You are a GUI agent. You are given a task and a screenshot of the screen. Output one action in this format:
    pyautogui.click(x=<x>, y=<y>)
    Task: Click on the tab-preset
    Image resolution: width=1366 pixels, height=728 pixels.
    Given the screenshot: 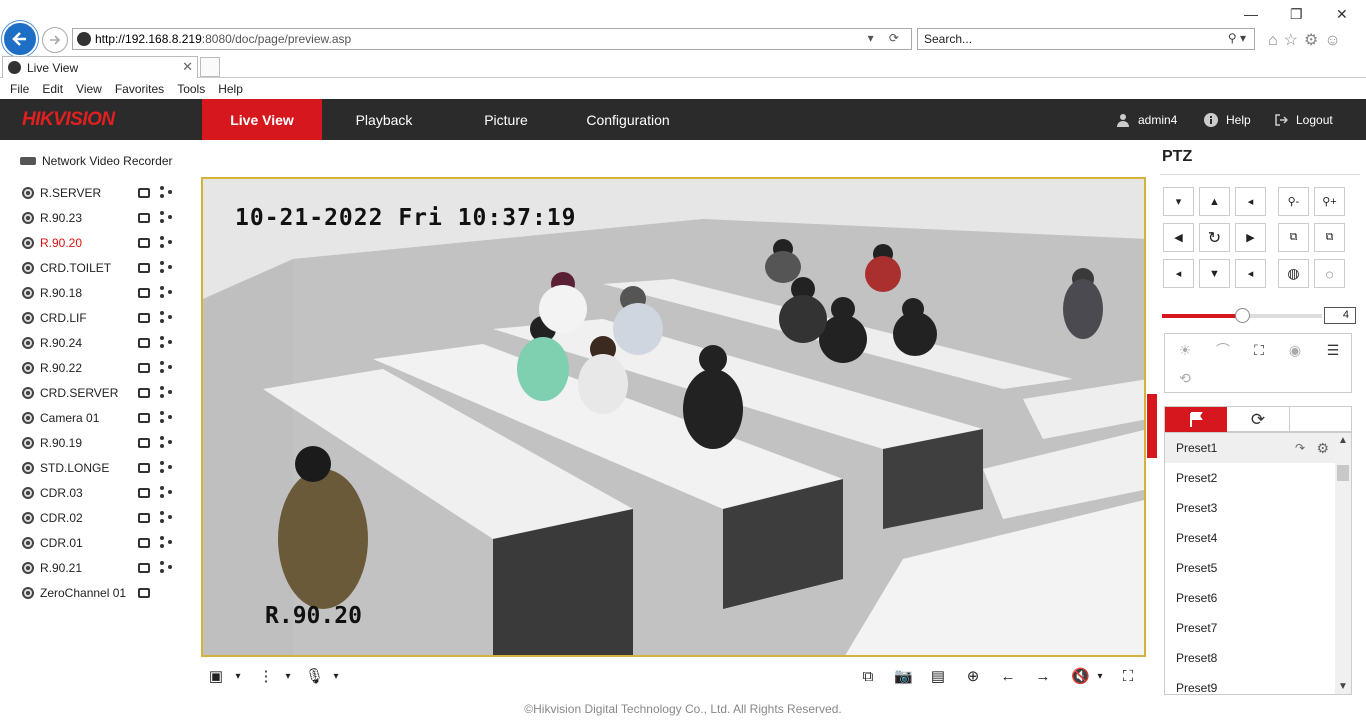 What is the action you would take?
    pyautogui.click(x=1196, y=419)
    